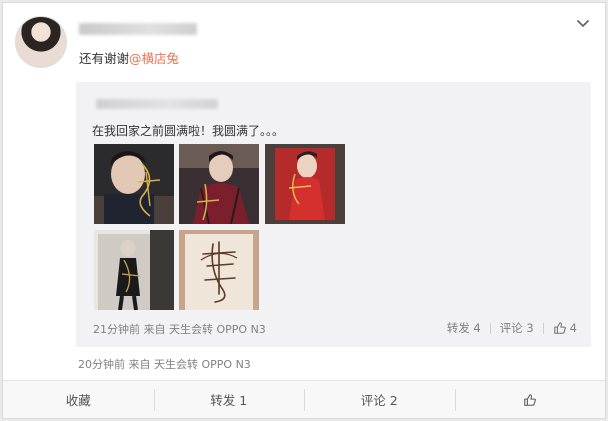 The image size is (608, 421). I want to click on repost-like-link: 4, so click(565, 328).